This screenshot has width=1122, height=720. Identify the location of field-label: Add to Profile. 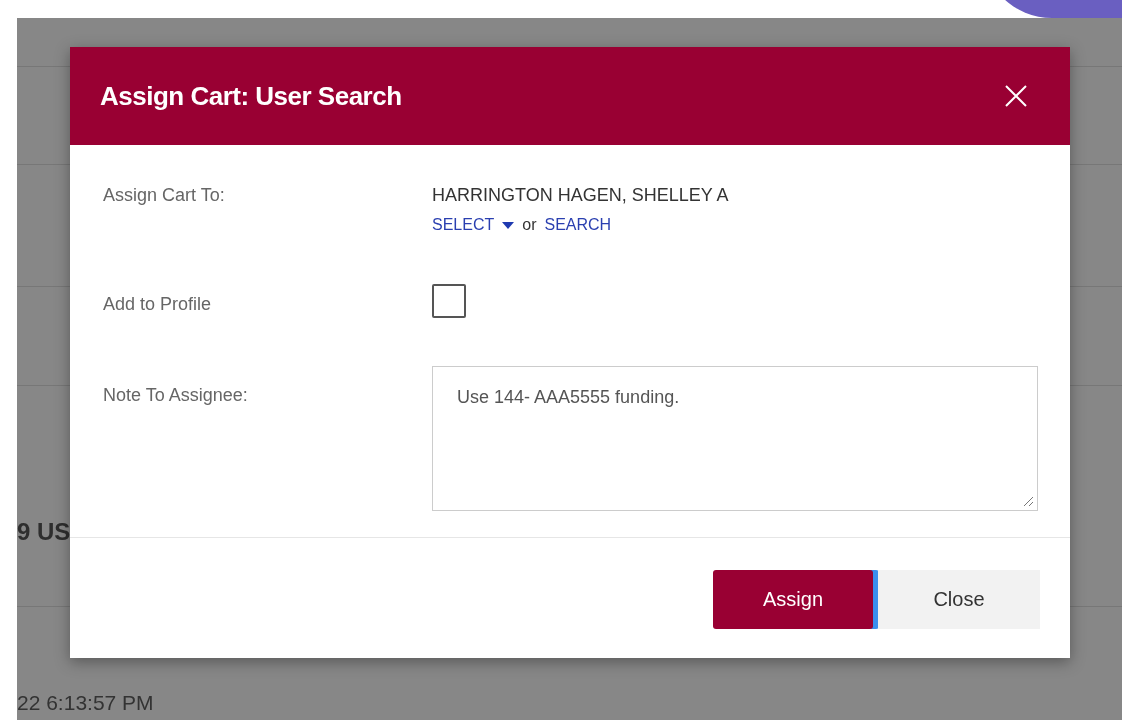
(158, 305).